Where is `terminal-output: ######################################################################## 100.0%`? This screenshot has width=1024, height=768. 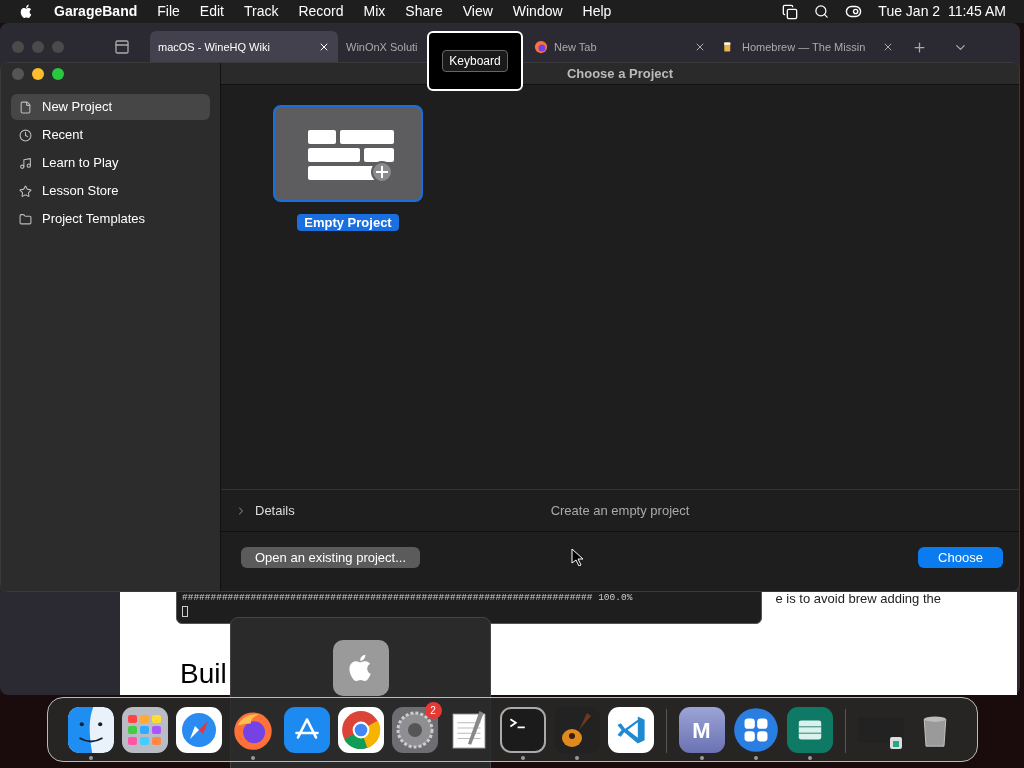 terminal-output: ######################################################################## 100.0% is located at coordinates (408, 598).